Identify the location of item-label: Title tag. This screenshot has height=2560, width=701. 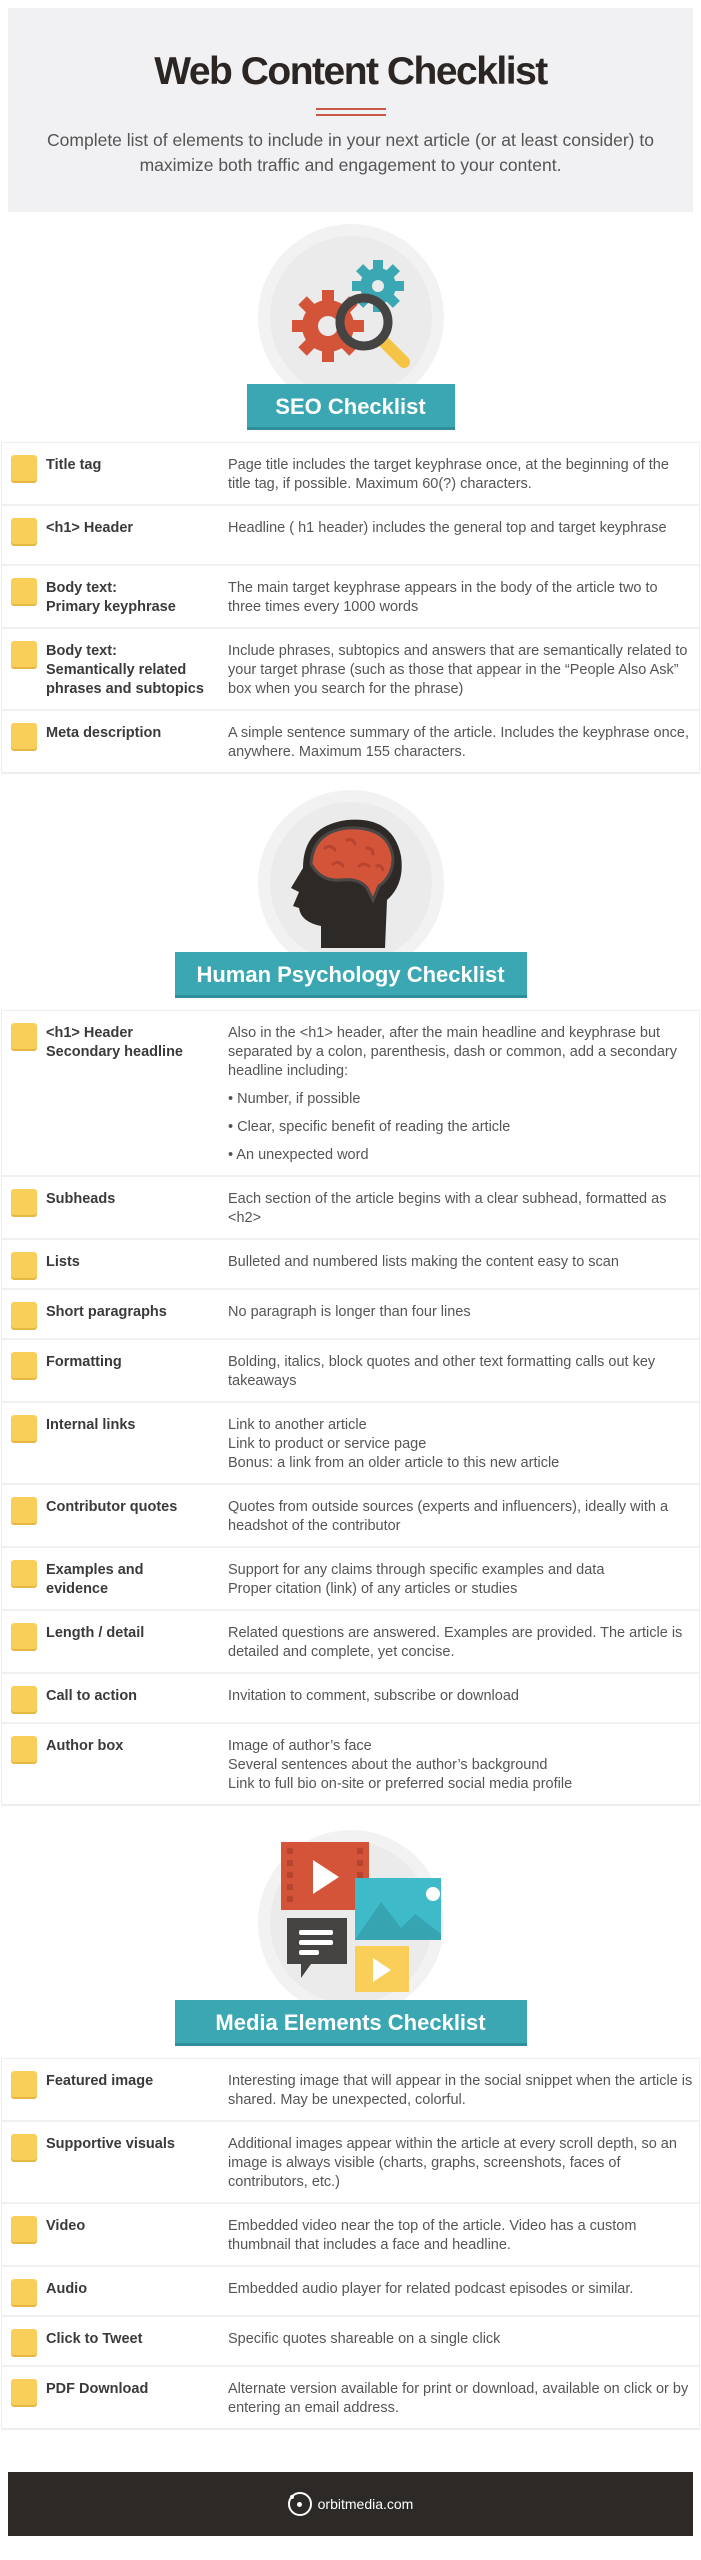
(74, 465).